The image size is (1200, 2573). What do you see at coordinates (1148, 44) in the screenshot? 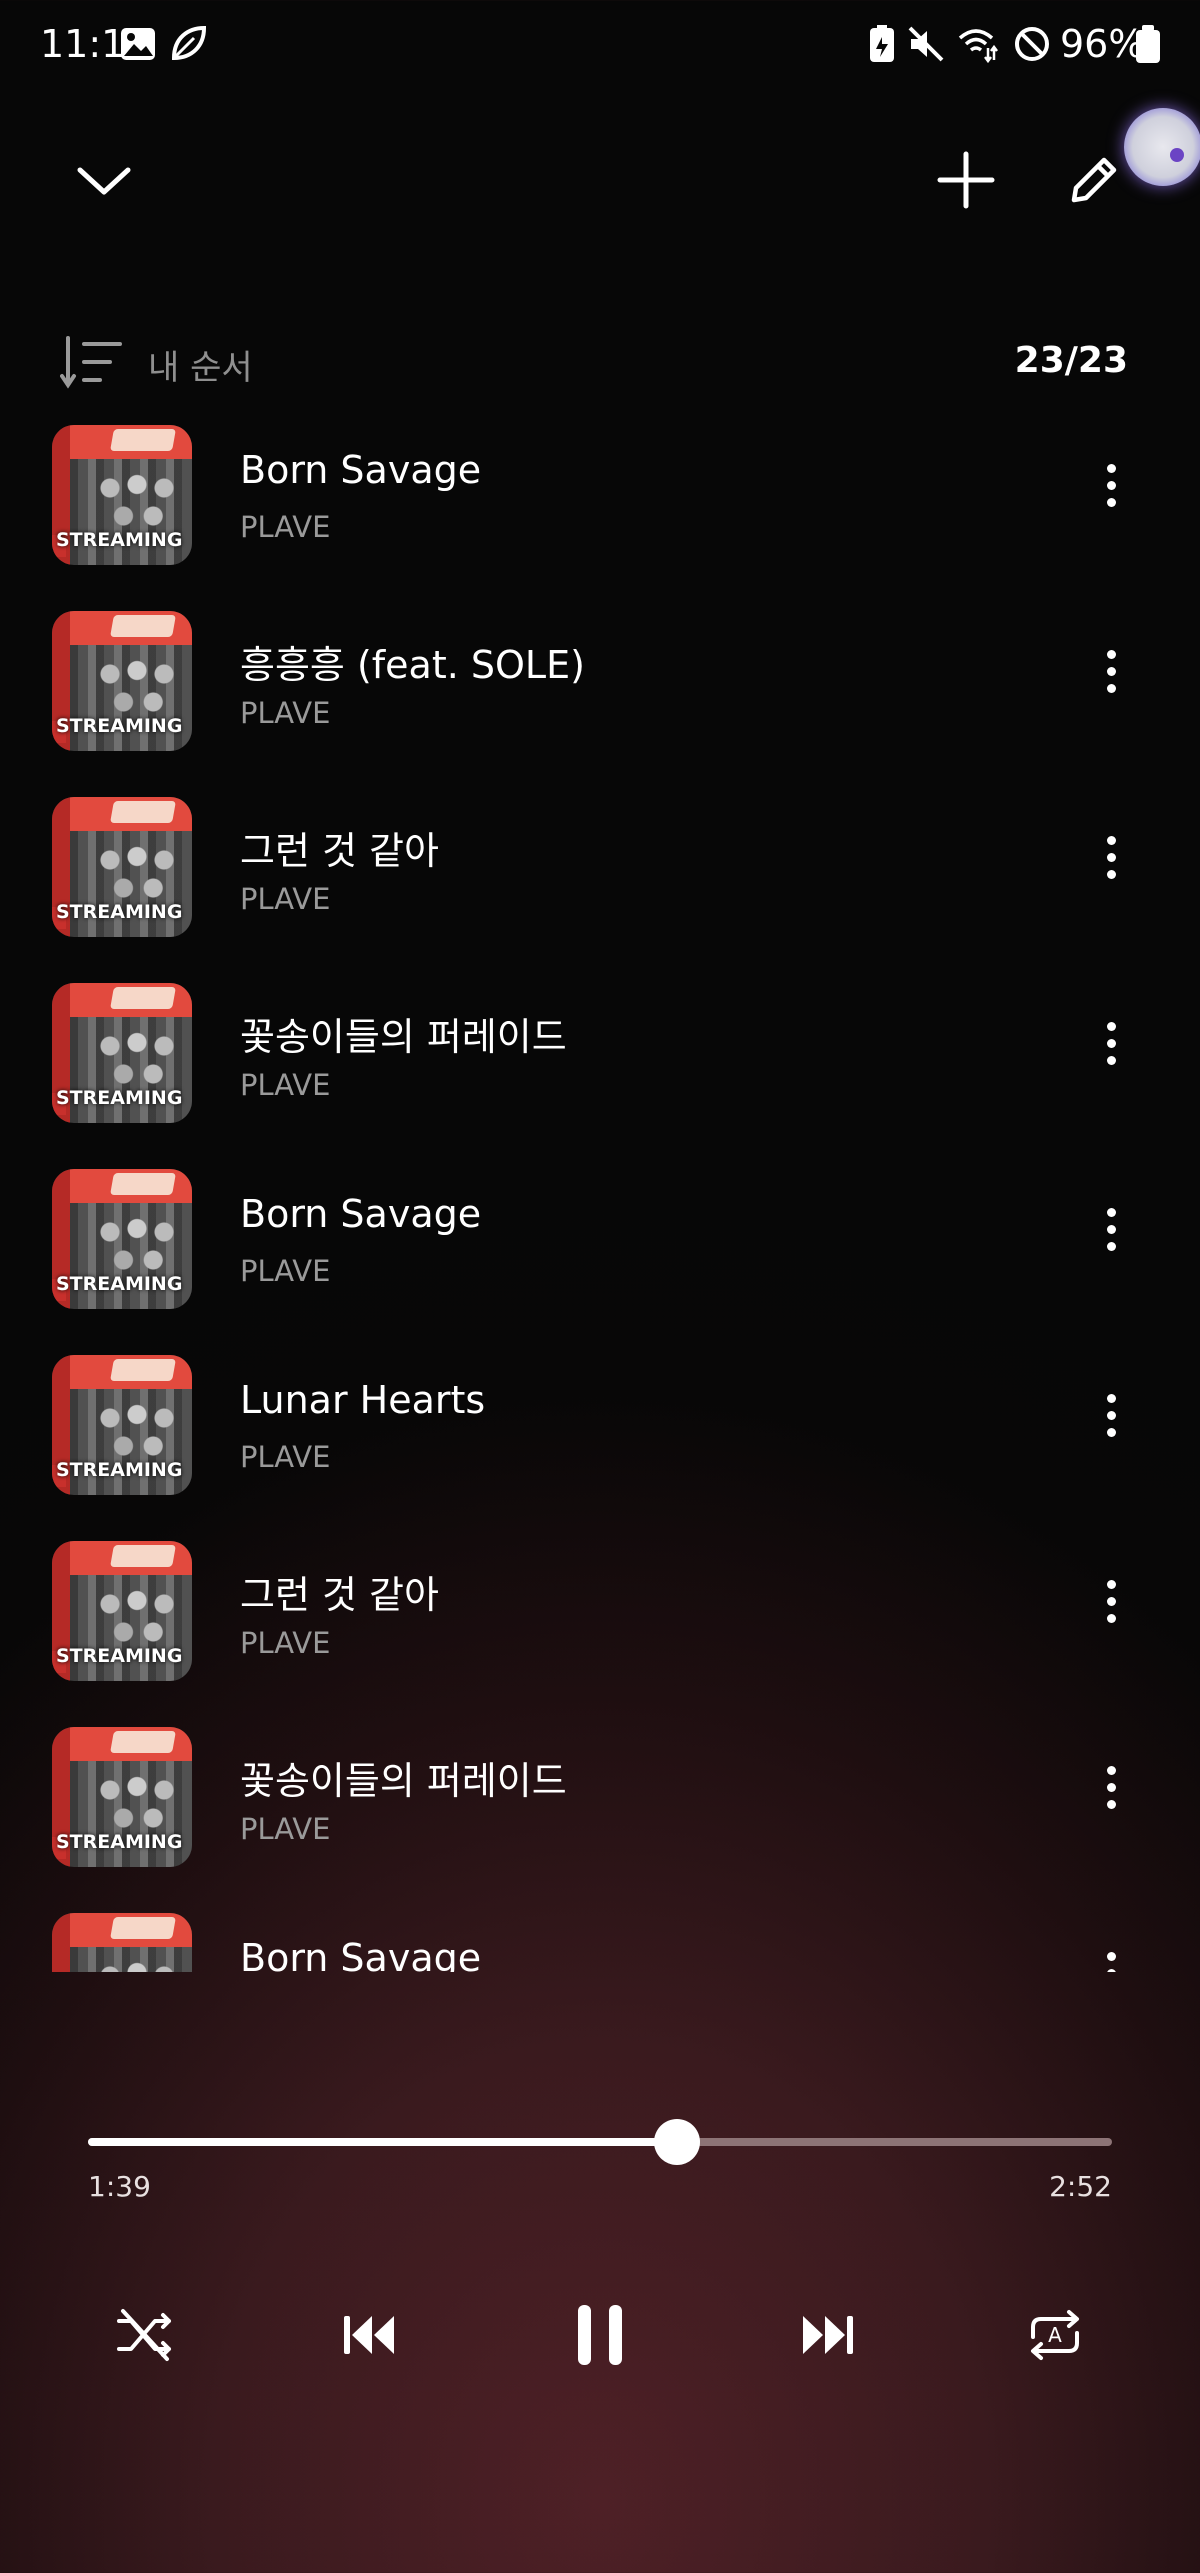
I see `battery-icon` at bounding box center [1148, 44].